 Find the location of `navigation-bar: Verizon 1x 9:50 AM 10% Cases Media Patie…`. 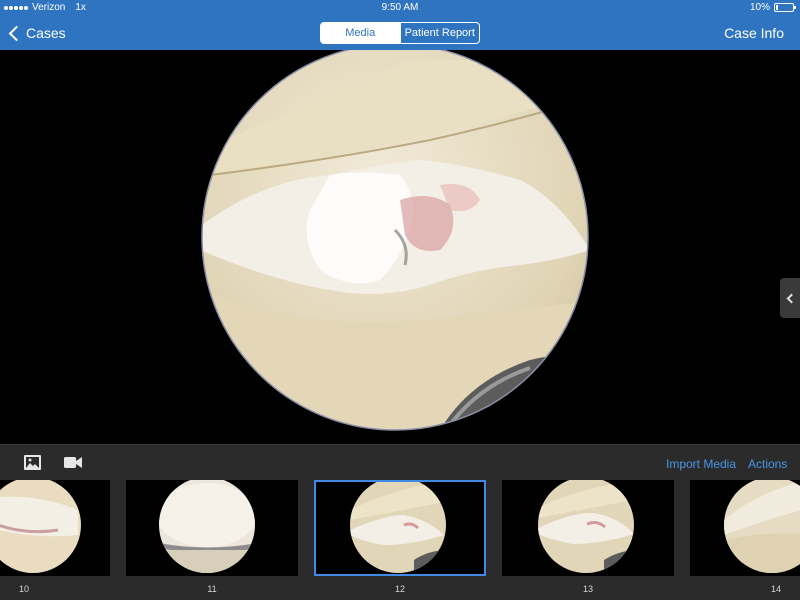

navigation-bar: Verizon 1x 9:50 AM 10% Cases Media Patie… is located at coordinates (400, 25).